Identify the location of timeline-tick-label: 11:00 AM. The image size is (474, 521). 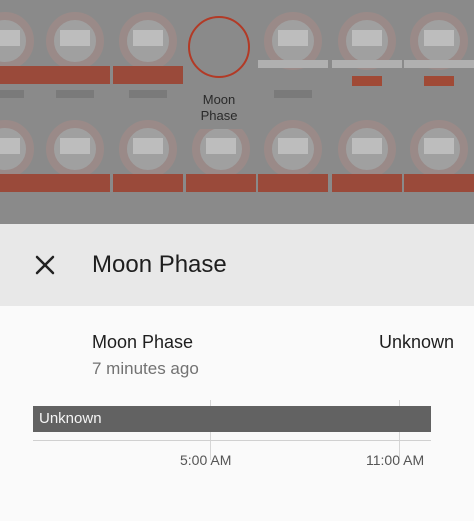
(395, 460).